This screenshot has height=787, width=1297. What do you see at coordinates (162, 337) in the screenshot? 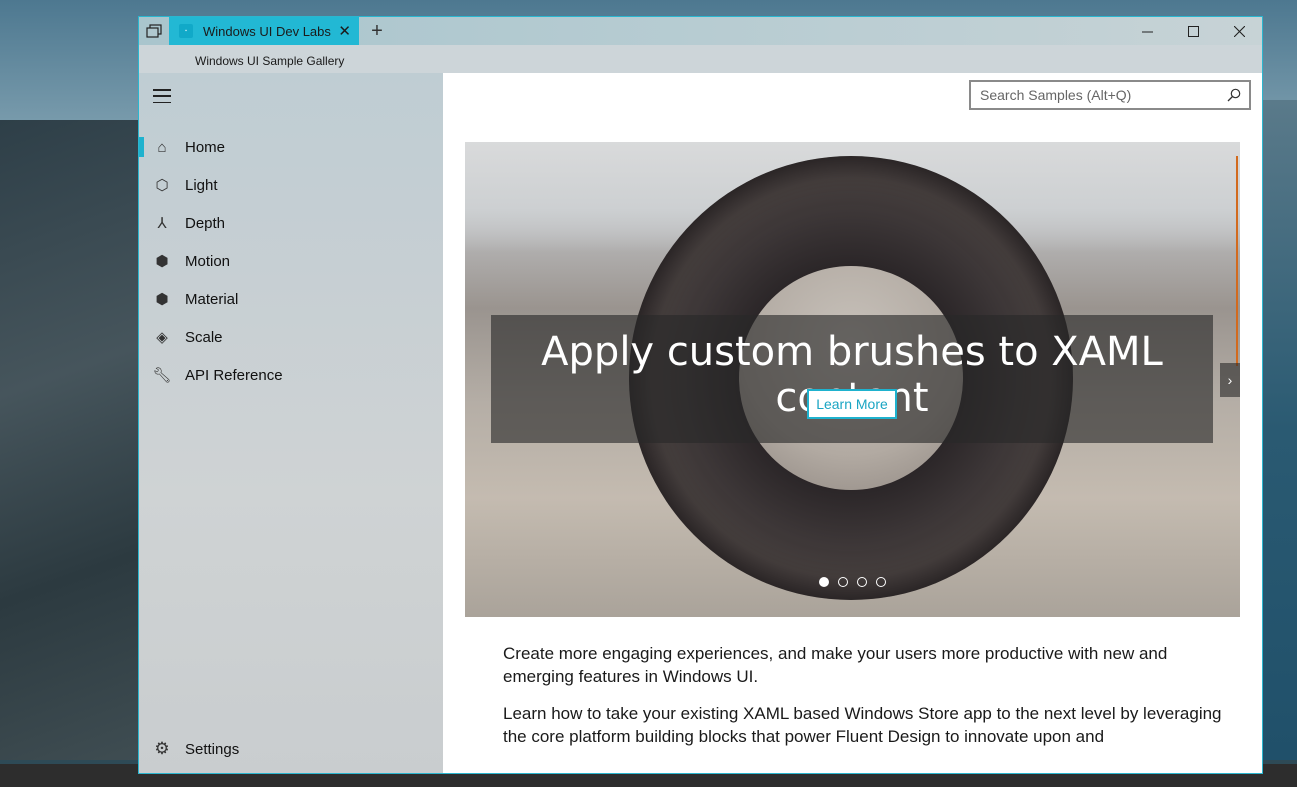
I see `scale-icon: ◈` at bounding box center [162, 337].